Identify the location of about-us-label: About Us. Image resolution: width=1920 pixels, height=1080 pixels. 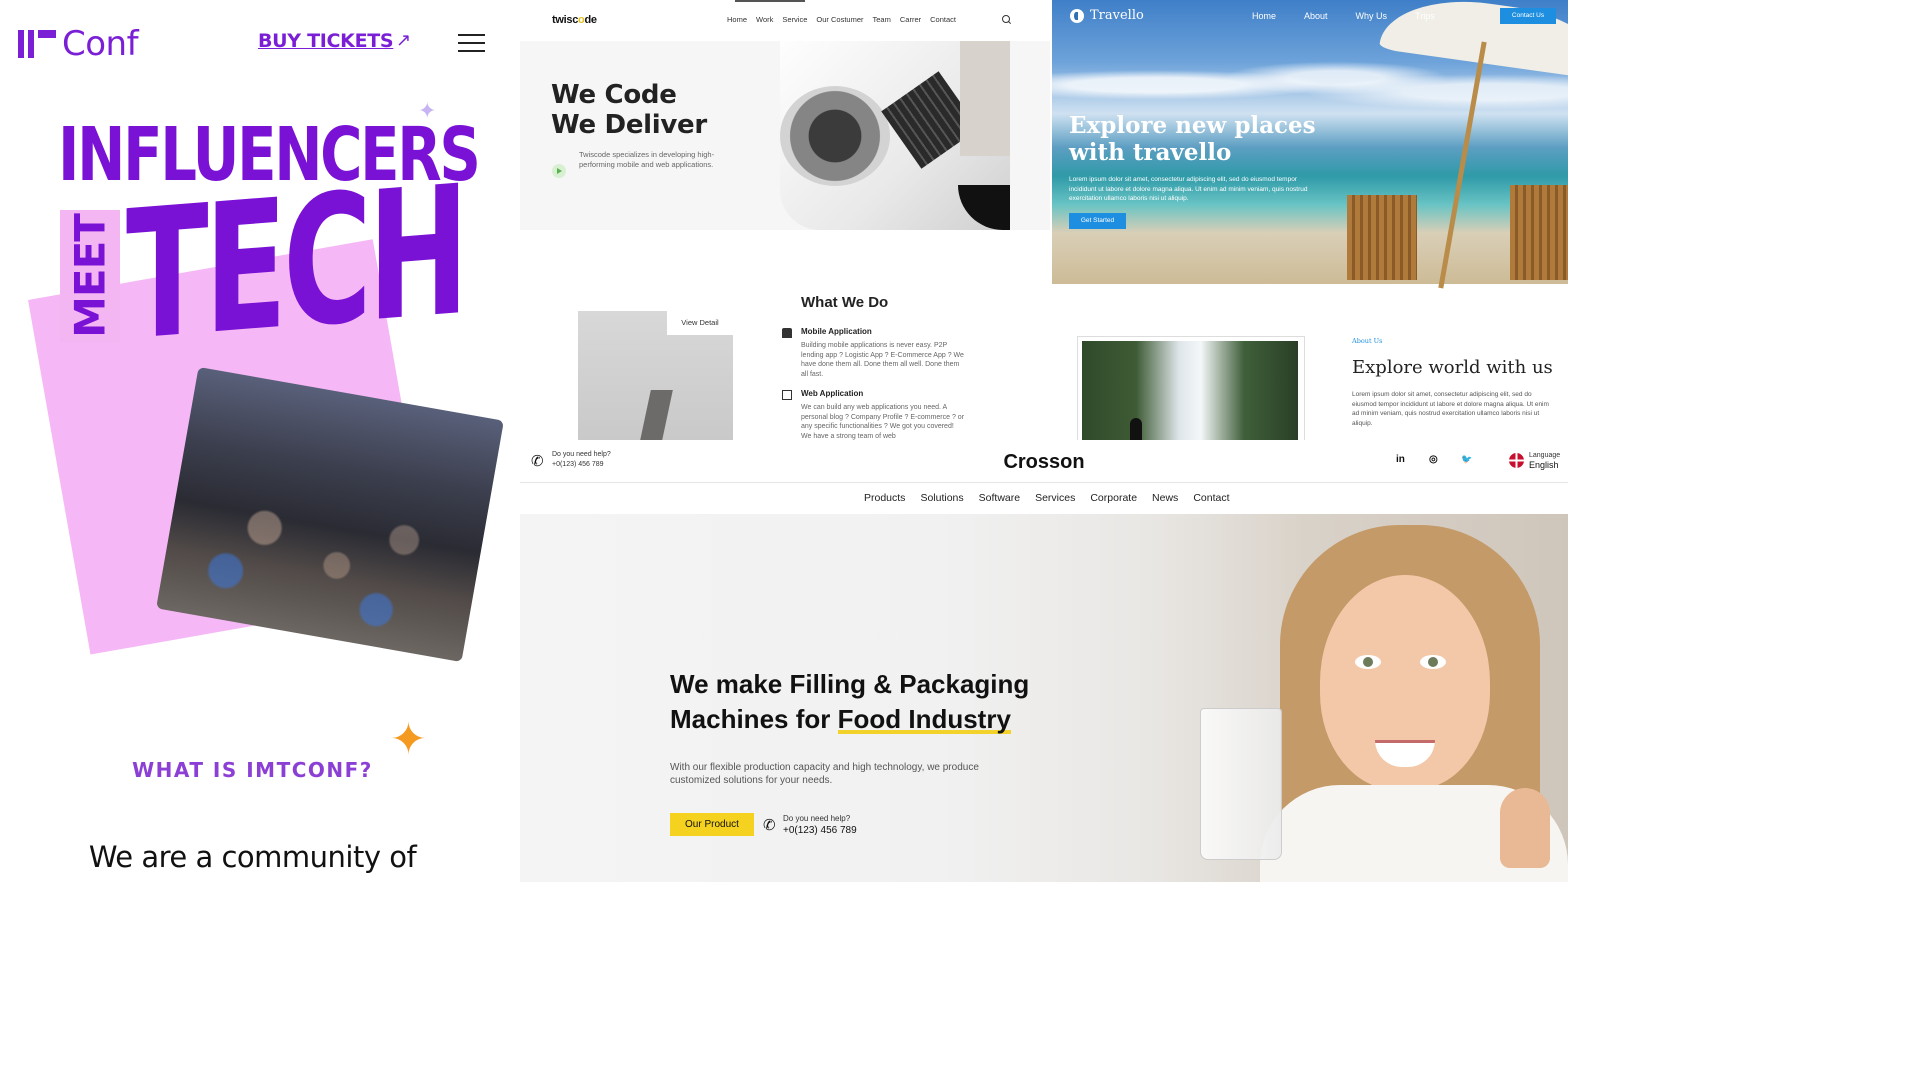
(1367, 341).